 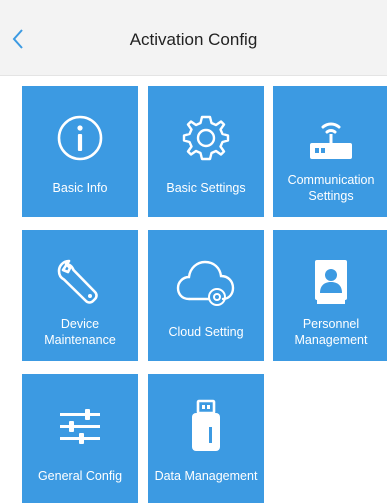 What do you see at coordinates (206, 332) in the screenshot?
I see `tile-label: Cloud Setting` at bounding box center [206, 332].